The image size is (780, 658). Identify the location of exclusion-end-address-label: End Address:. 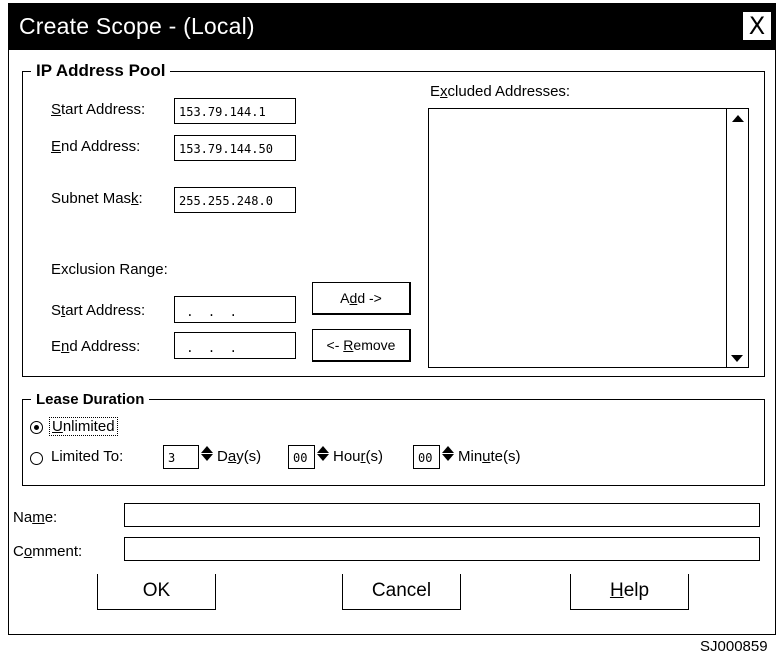
(96, 346).